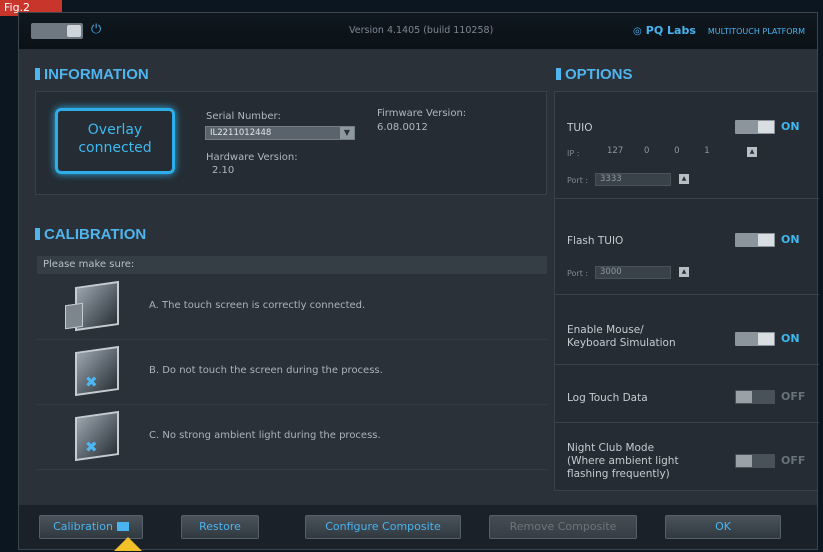 This screenshot has width=823, height=552. I want to click on main-toggle, so click(57, 31).